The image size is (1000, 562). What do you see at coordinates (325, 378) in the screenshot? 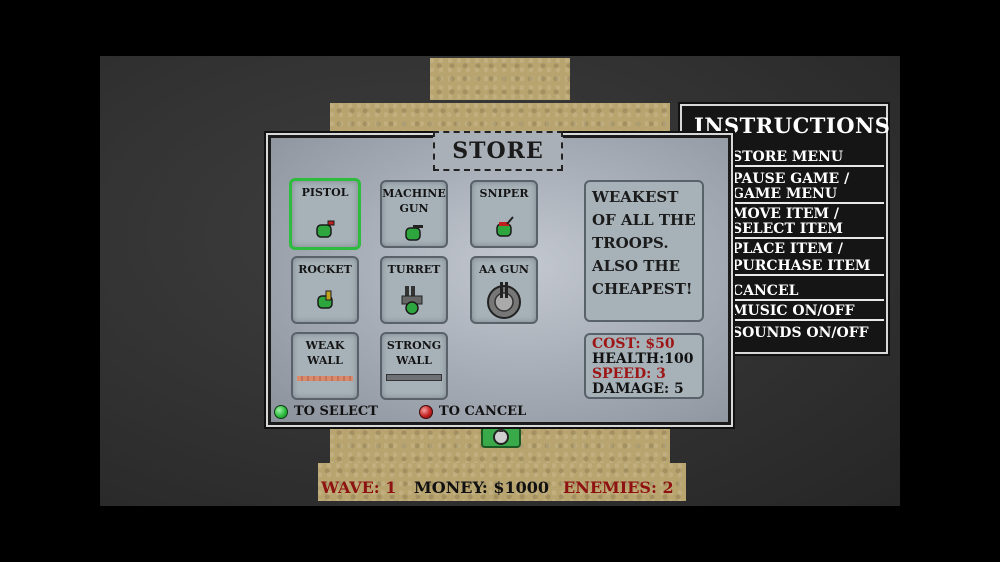
I see `weak-wall-icon` at bounding box center [325, 378].